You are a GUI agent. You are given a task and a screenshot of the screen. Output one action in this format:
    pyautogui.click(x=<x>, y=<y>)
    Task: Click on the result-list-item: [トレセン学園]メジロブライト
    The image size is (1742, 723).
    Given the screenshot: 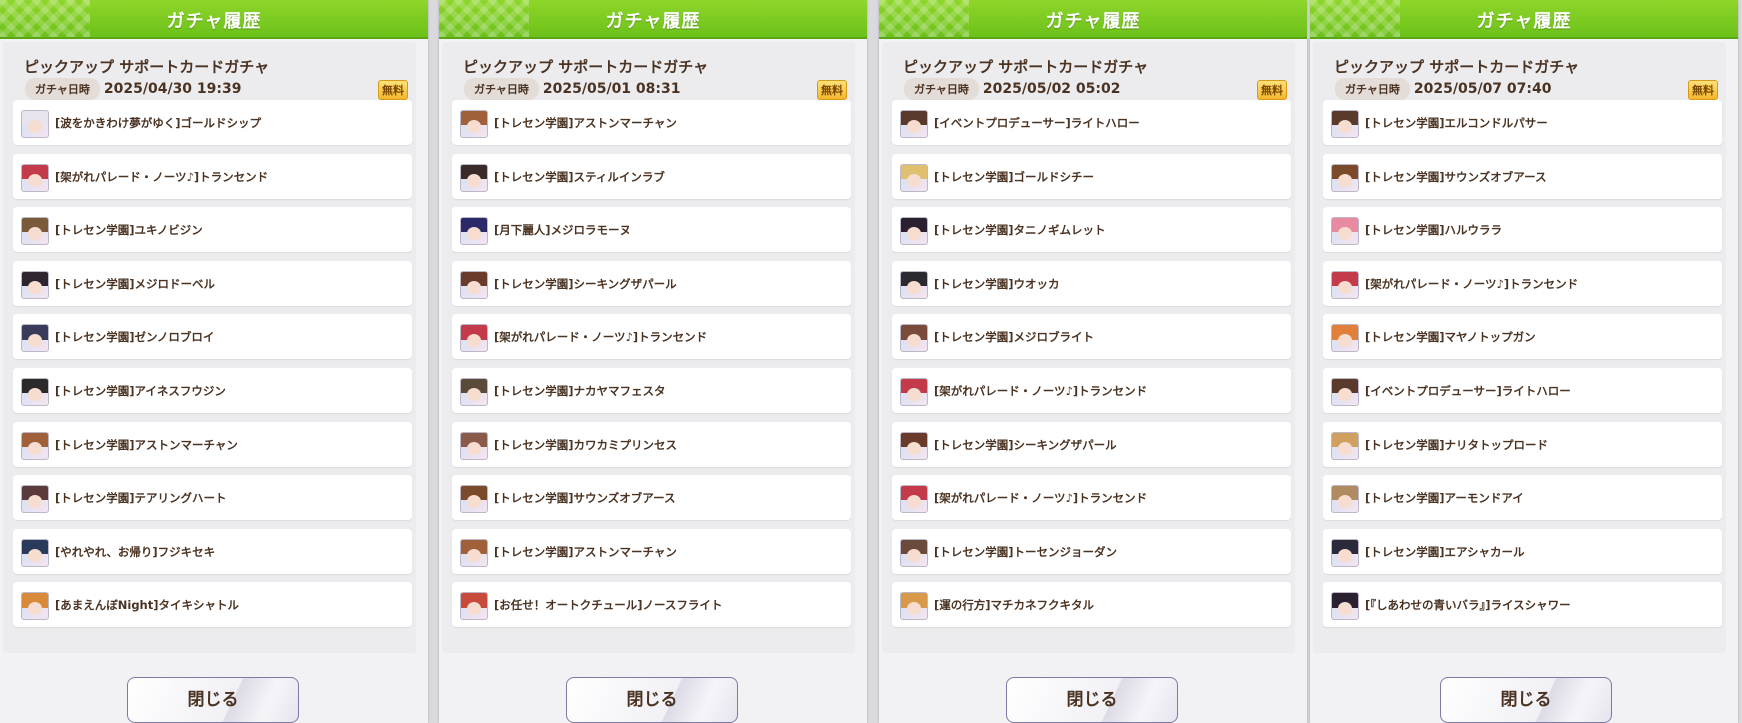 What is the action you would take?
    pyautogui.click(x=1091, y=337)
    